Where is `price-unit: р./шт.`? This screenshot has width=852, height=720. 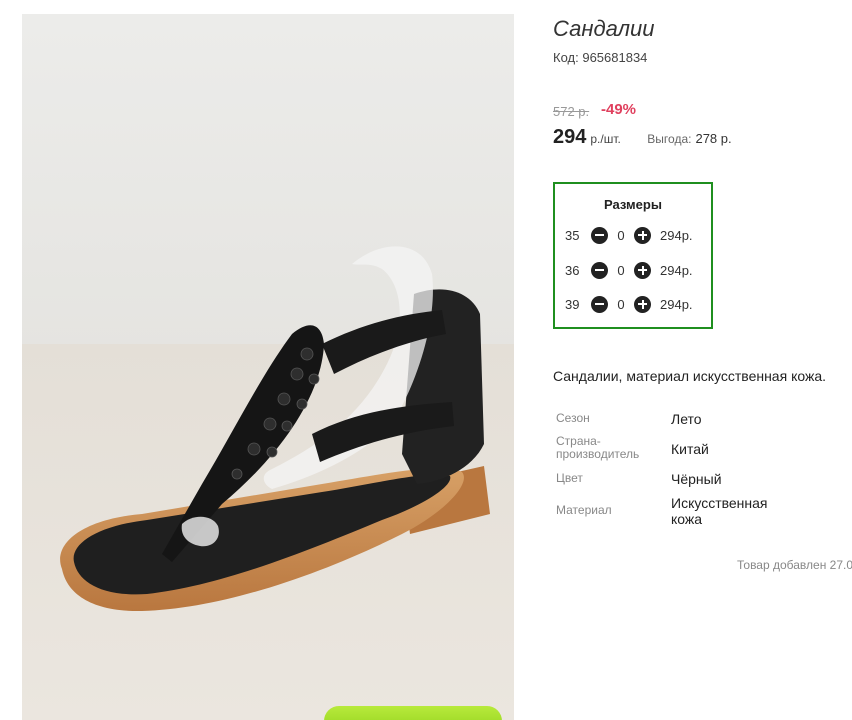
price-unit: р./шт. is located at coordinates (605, 139).